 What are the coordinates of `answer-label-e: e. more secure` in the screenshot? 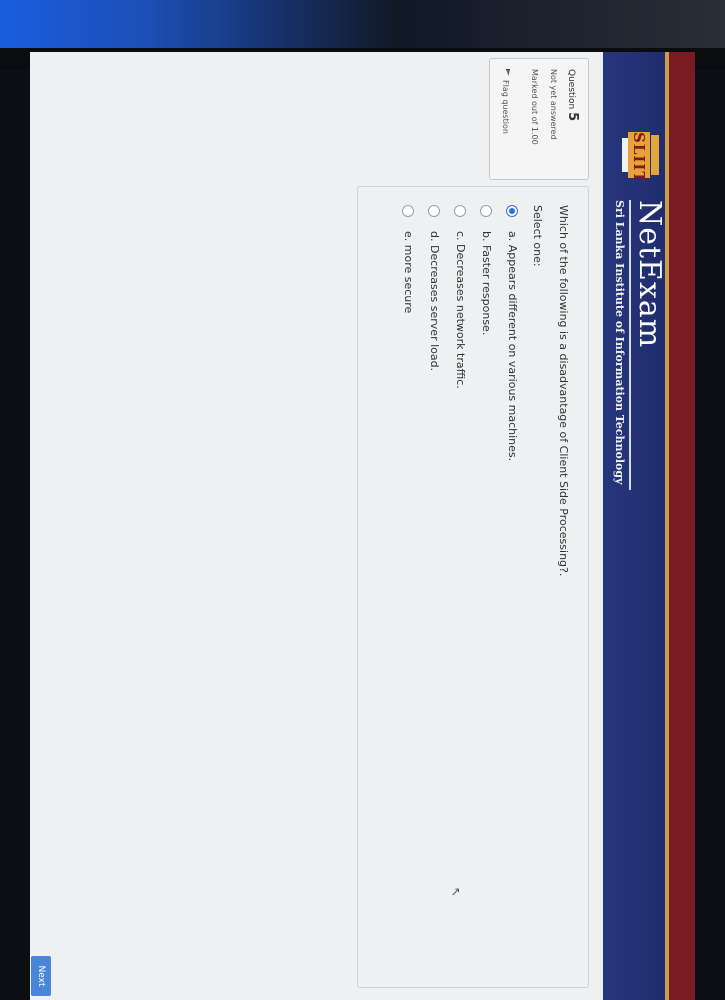 It's located at (408, 272).